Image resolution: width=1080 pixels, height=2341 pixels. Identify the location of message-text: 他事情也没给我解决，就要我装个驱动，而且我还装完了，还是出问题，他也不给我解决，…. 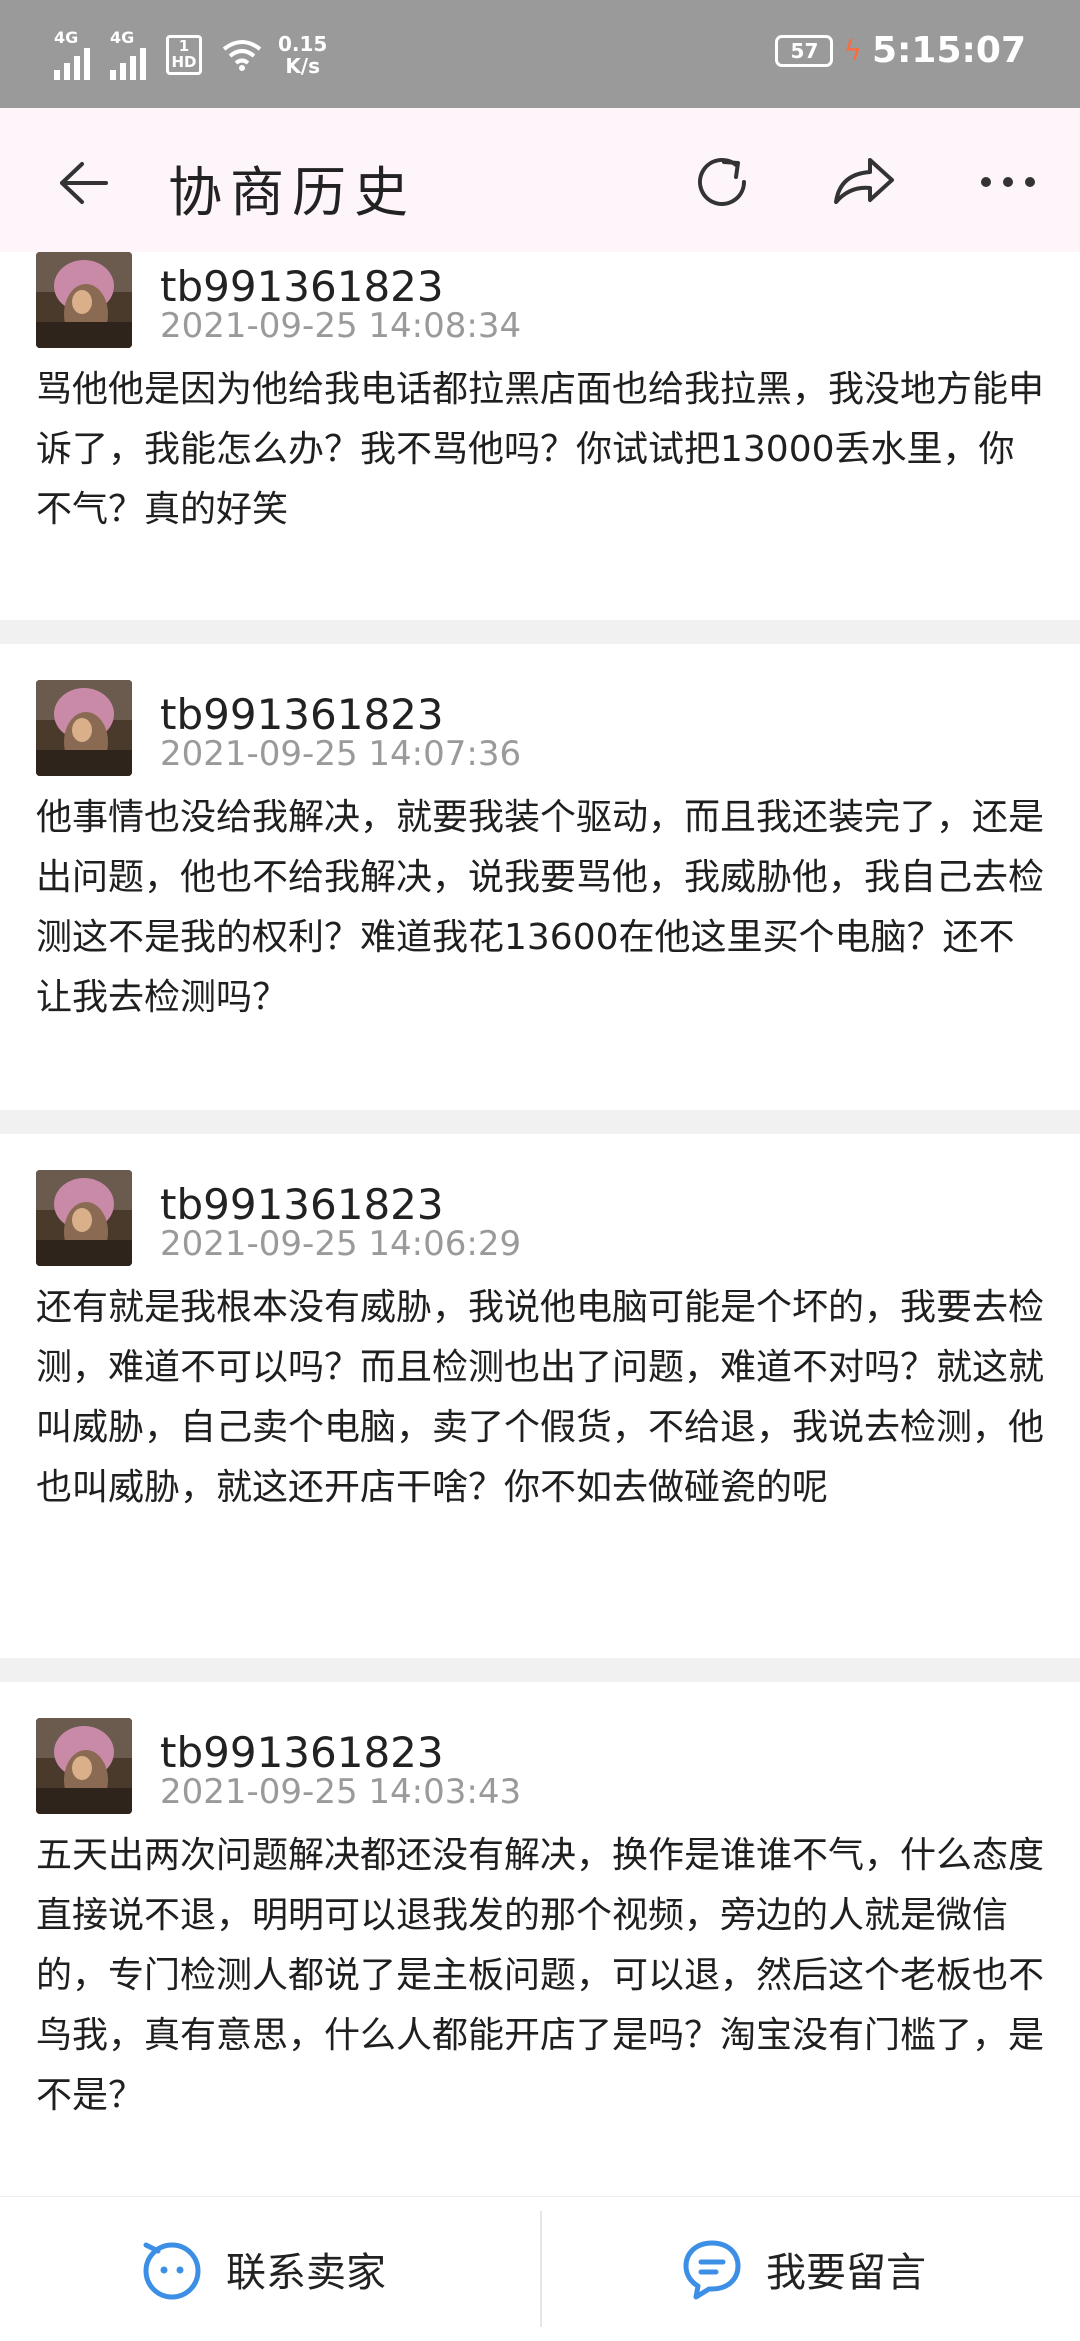
(540, 907).